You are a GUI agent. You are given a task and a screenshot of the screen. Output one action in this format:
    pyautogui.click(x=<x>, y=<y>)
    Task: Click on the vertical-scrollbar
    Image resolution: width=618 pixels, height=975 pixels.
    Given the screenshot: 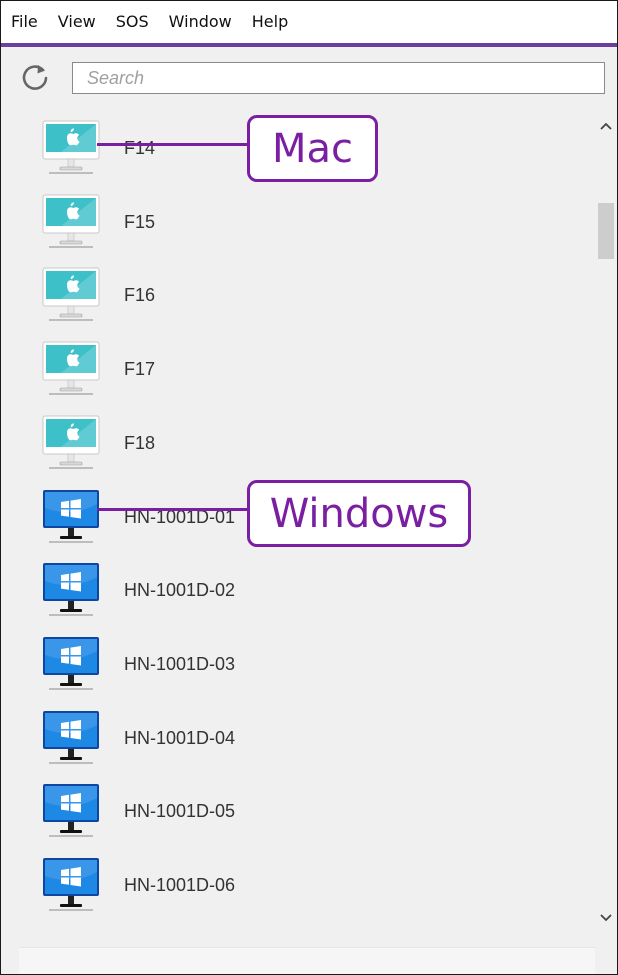 What is the action you would take?
    pyautogui.click(x=606, y=525)
    